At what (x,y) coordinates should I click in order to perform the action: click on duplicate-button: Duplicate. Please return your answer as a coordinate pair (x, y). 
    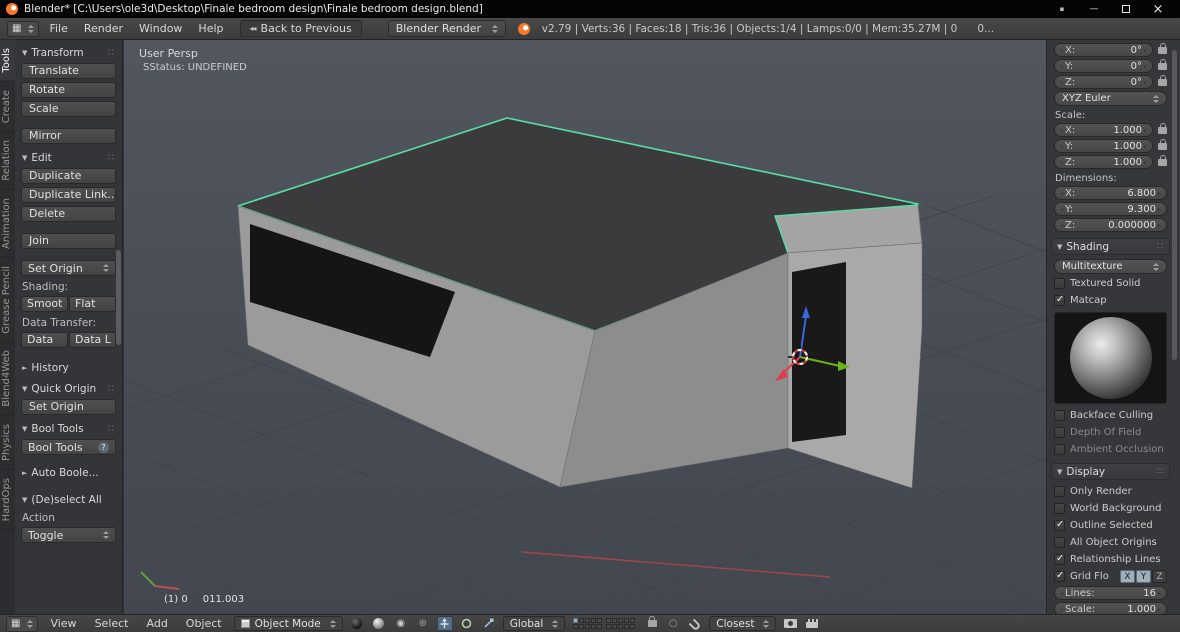
    Looking at the image, I should click on (68, 176).